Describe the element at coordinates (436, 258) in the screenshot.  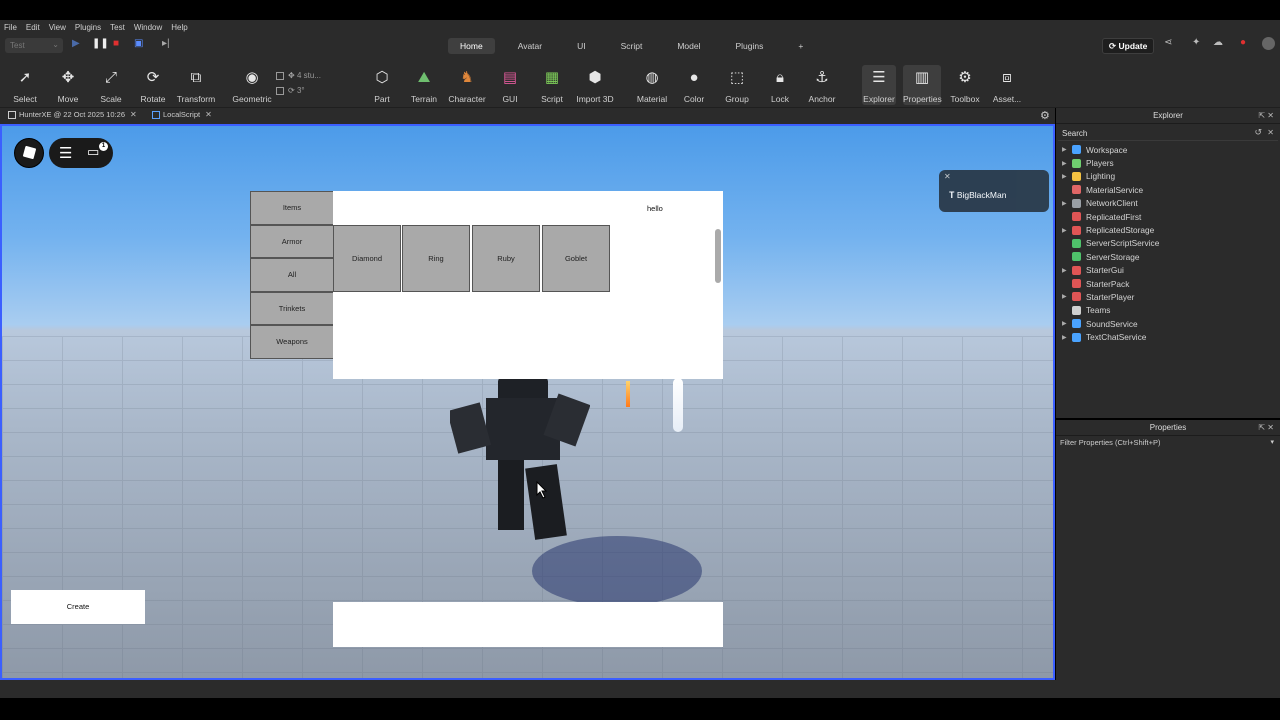
I see `item-ring-button: Ring` at that location.